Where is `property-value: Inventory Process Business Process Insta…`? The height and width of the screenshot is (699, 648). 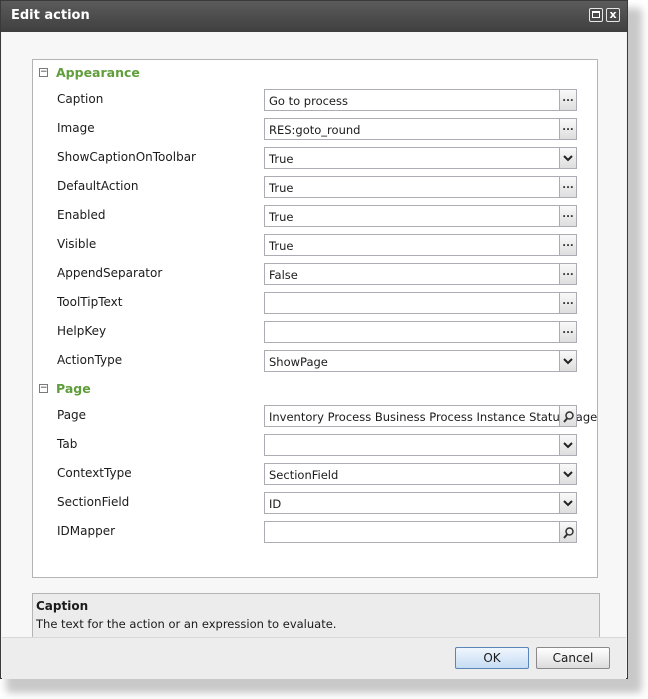
property-value: Inventory Process Business Process Insta… is located at coordinates (433, 417).